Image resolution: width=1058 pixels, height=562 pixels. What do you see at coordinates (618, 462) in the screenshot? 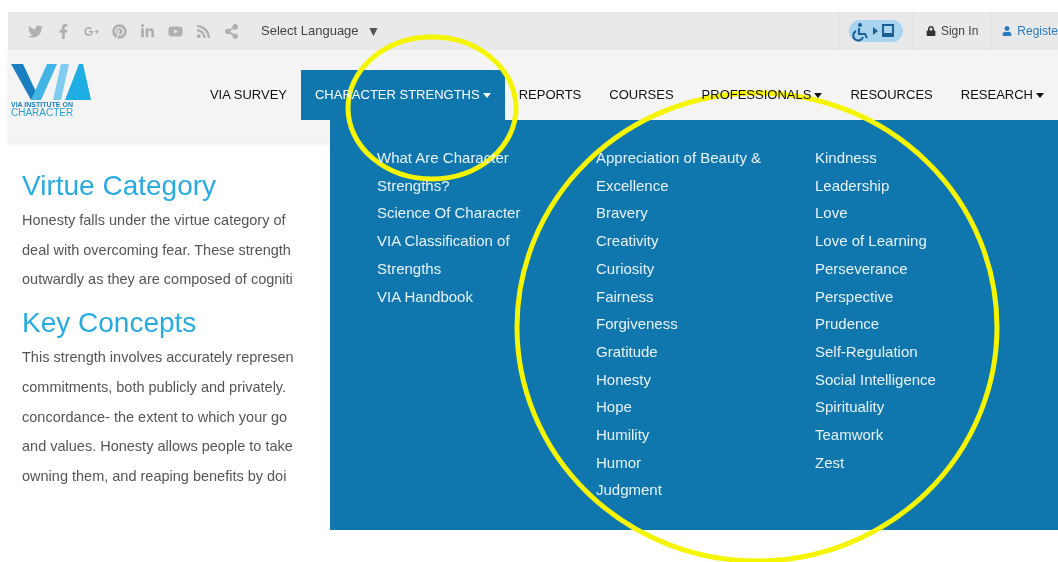
I see `menu-item: Humor` at bounding box center [618, 462].